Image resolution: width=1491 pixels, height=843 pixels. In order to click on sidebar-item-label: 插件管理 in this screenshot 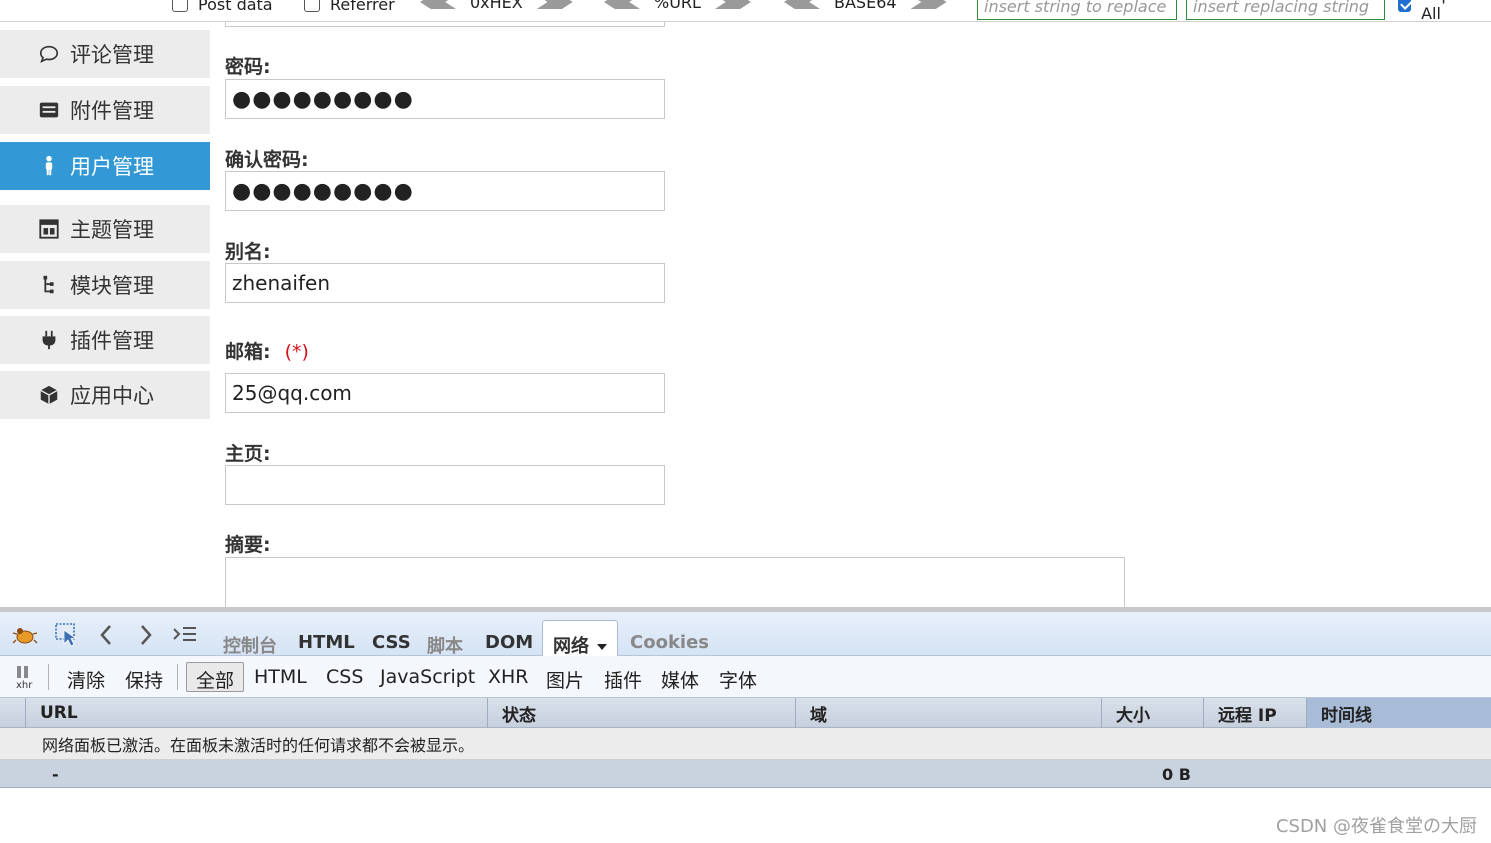, I will do `click(112, 341)`.